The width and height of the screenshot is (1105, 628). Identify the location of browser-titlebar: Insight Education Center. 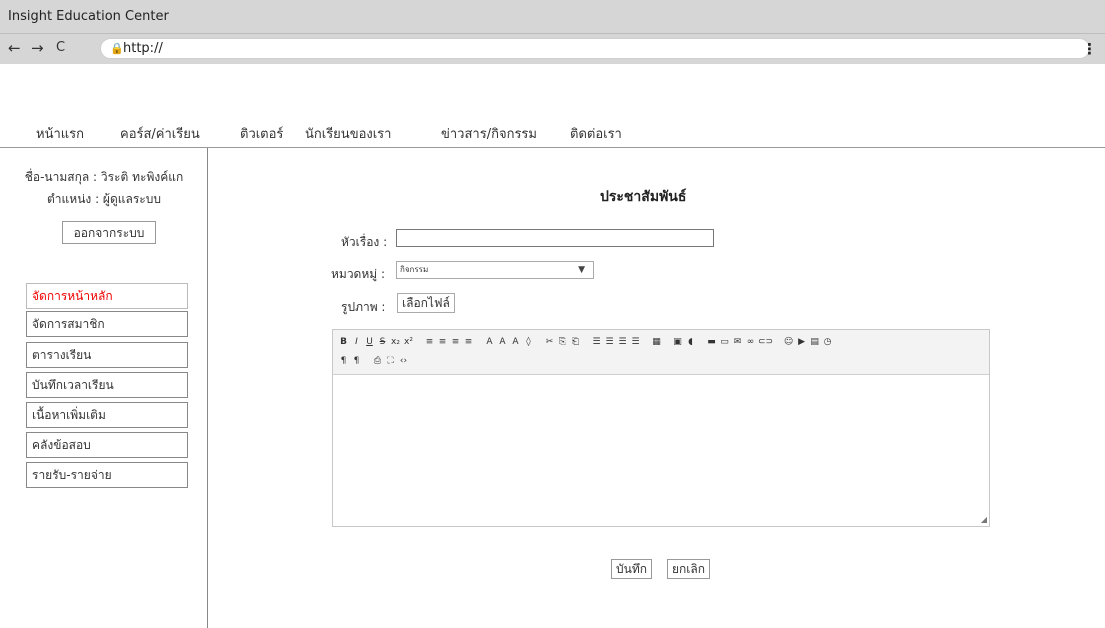
(552, 17).